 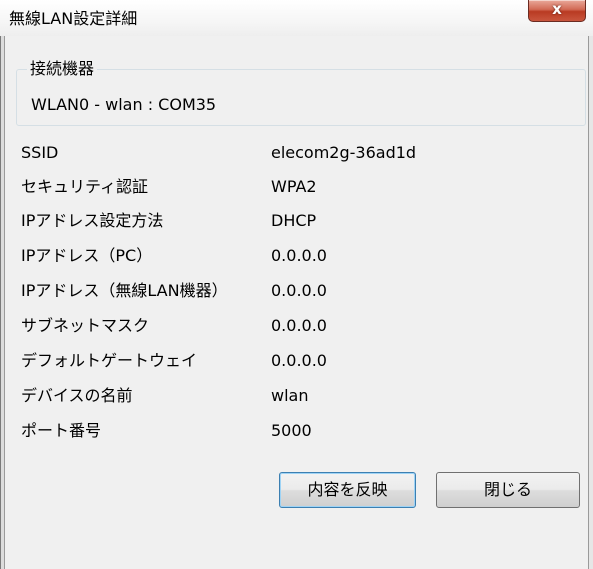 I want to click on window-frame-left, so click(x=2, y=302).